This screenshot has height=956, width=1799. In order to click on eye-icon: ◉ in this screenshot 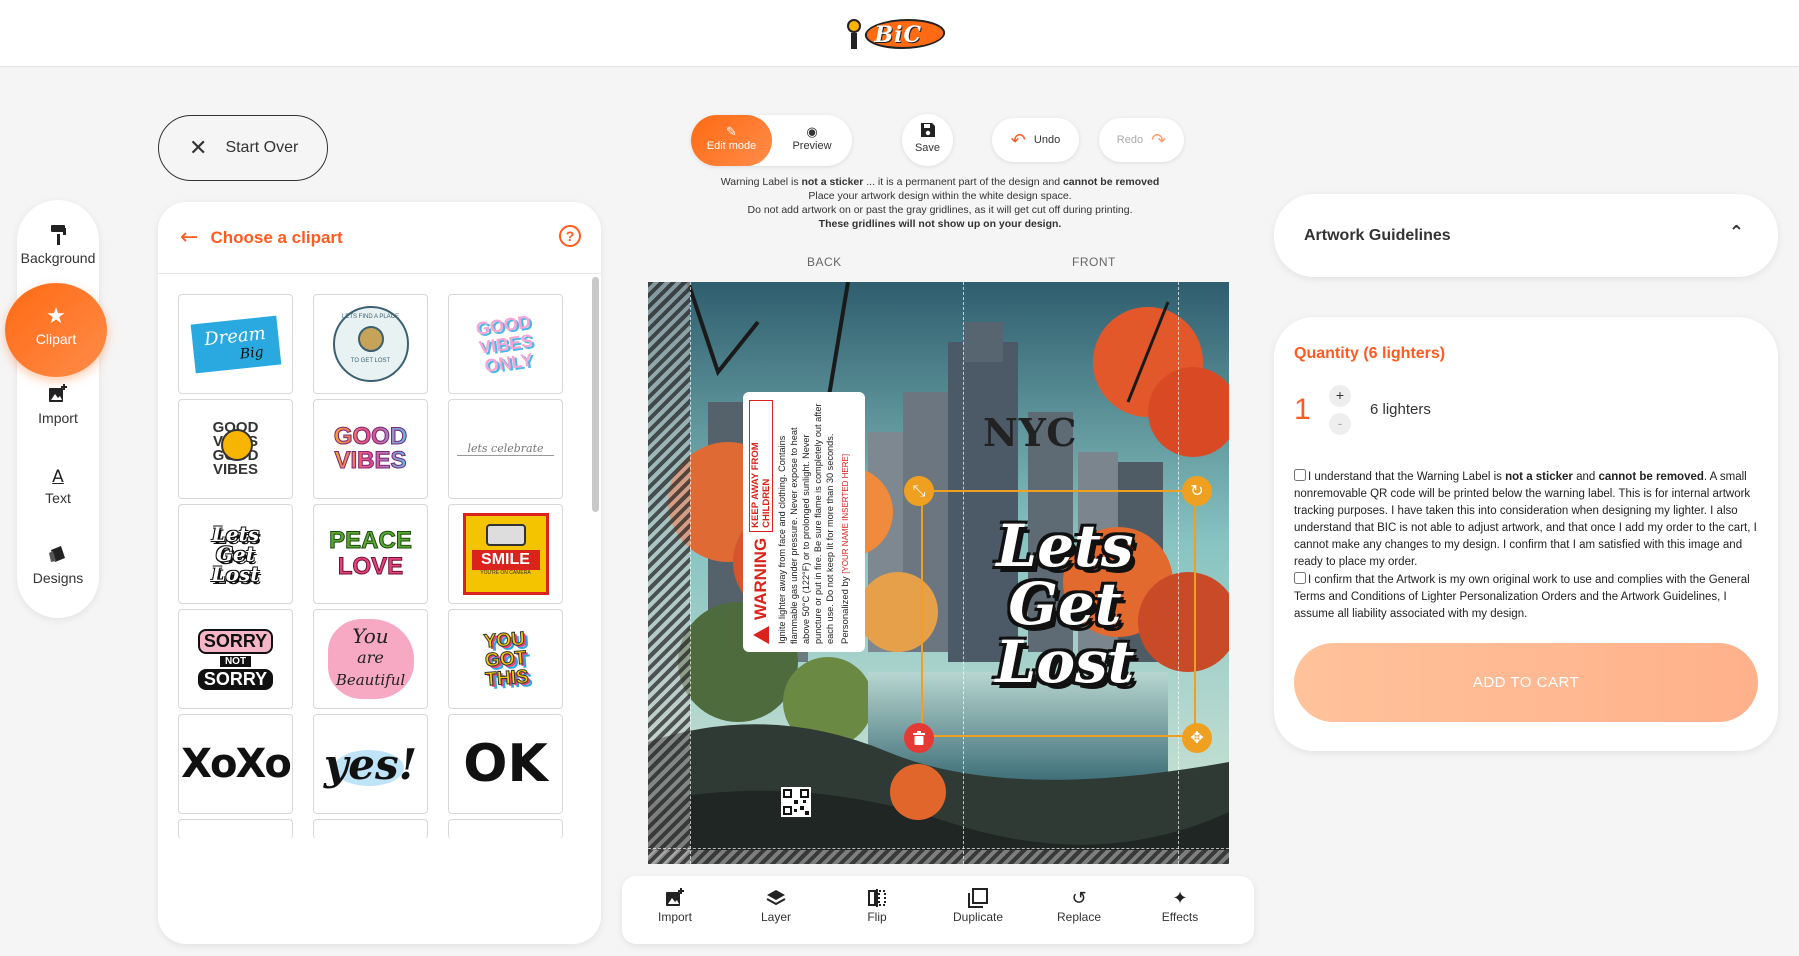, I will do `click(812, 132)`.